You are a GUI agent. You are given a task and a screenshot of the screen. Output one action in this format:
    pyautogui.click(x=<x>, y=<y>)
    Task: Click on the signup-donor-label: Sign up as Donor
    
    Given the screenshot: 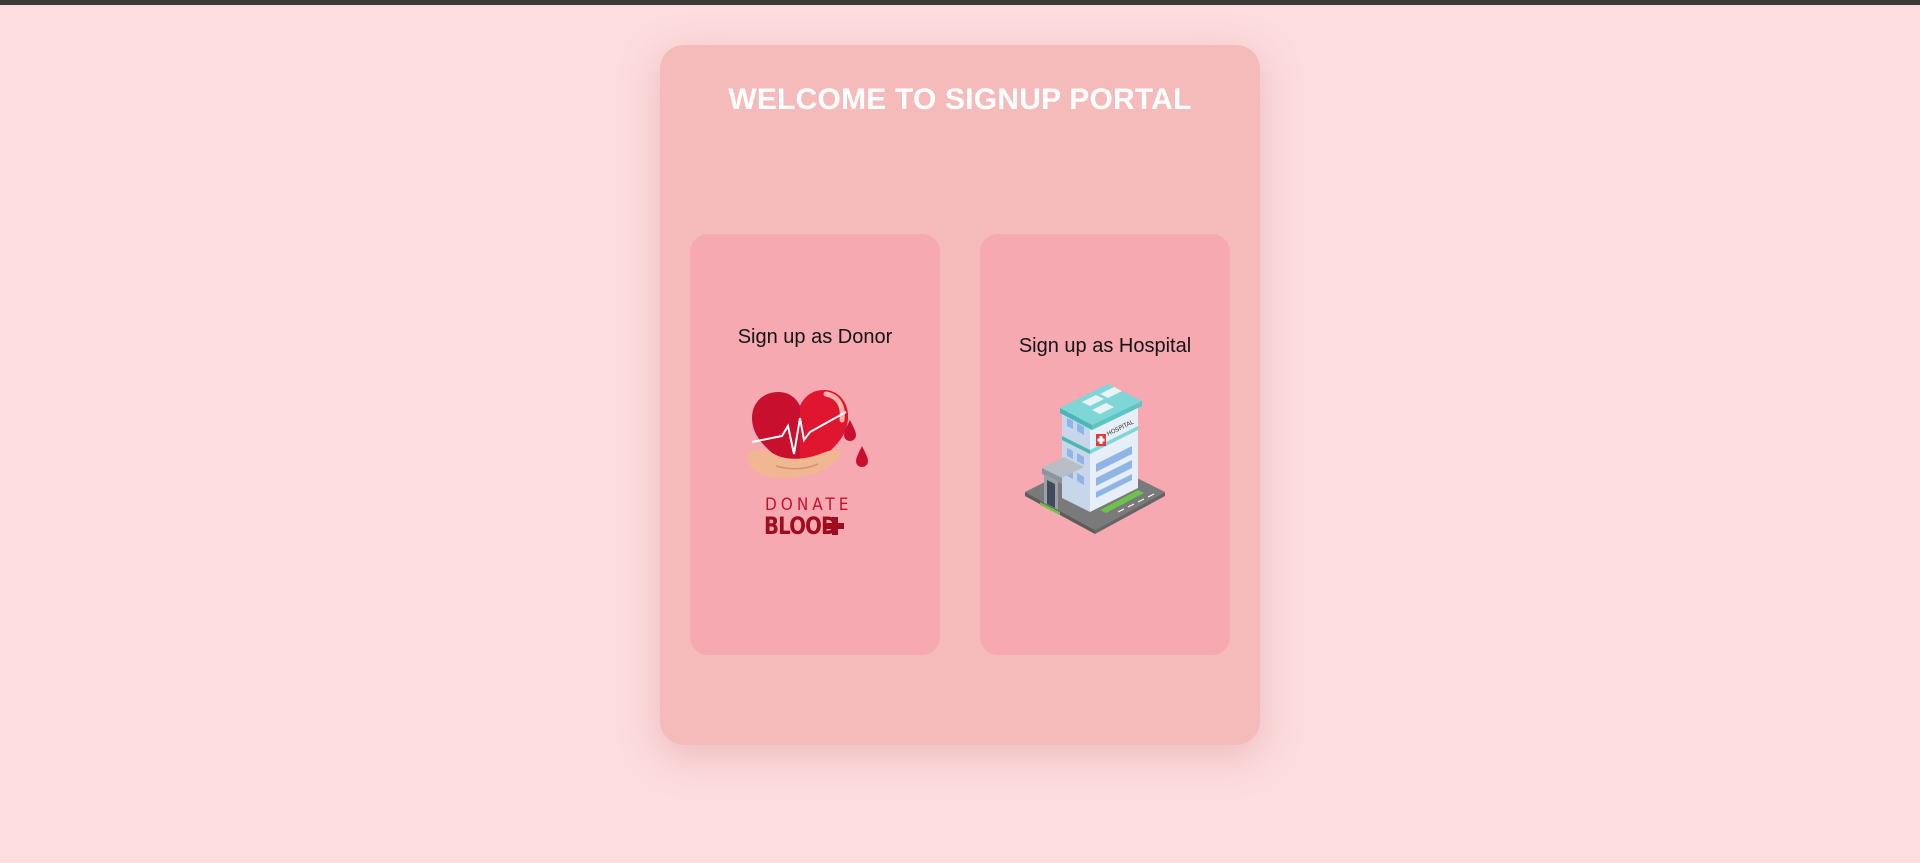 What is the action you would take?
    pyautogui.click(x=815, y=337)
    